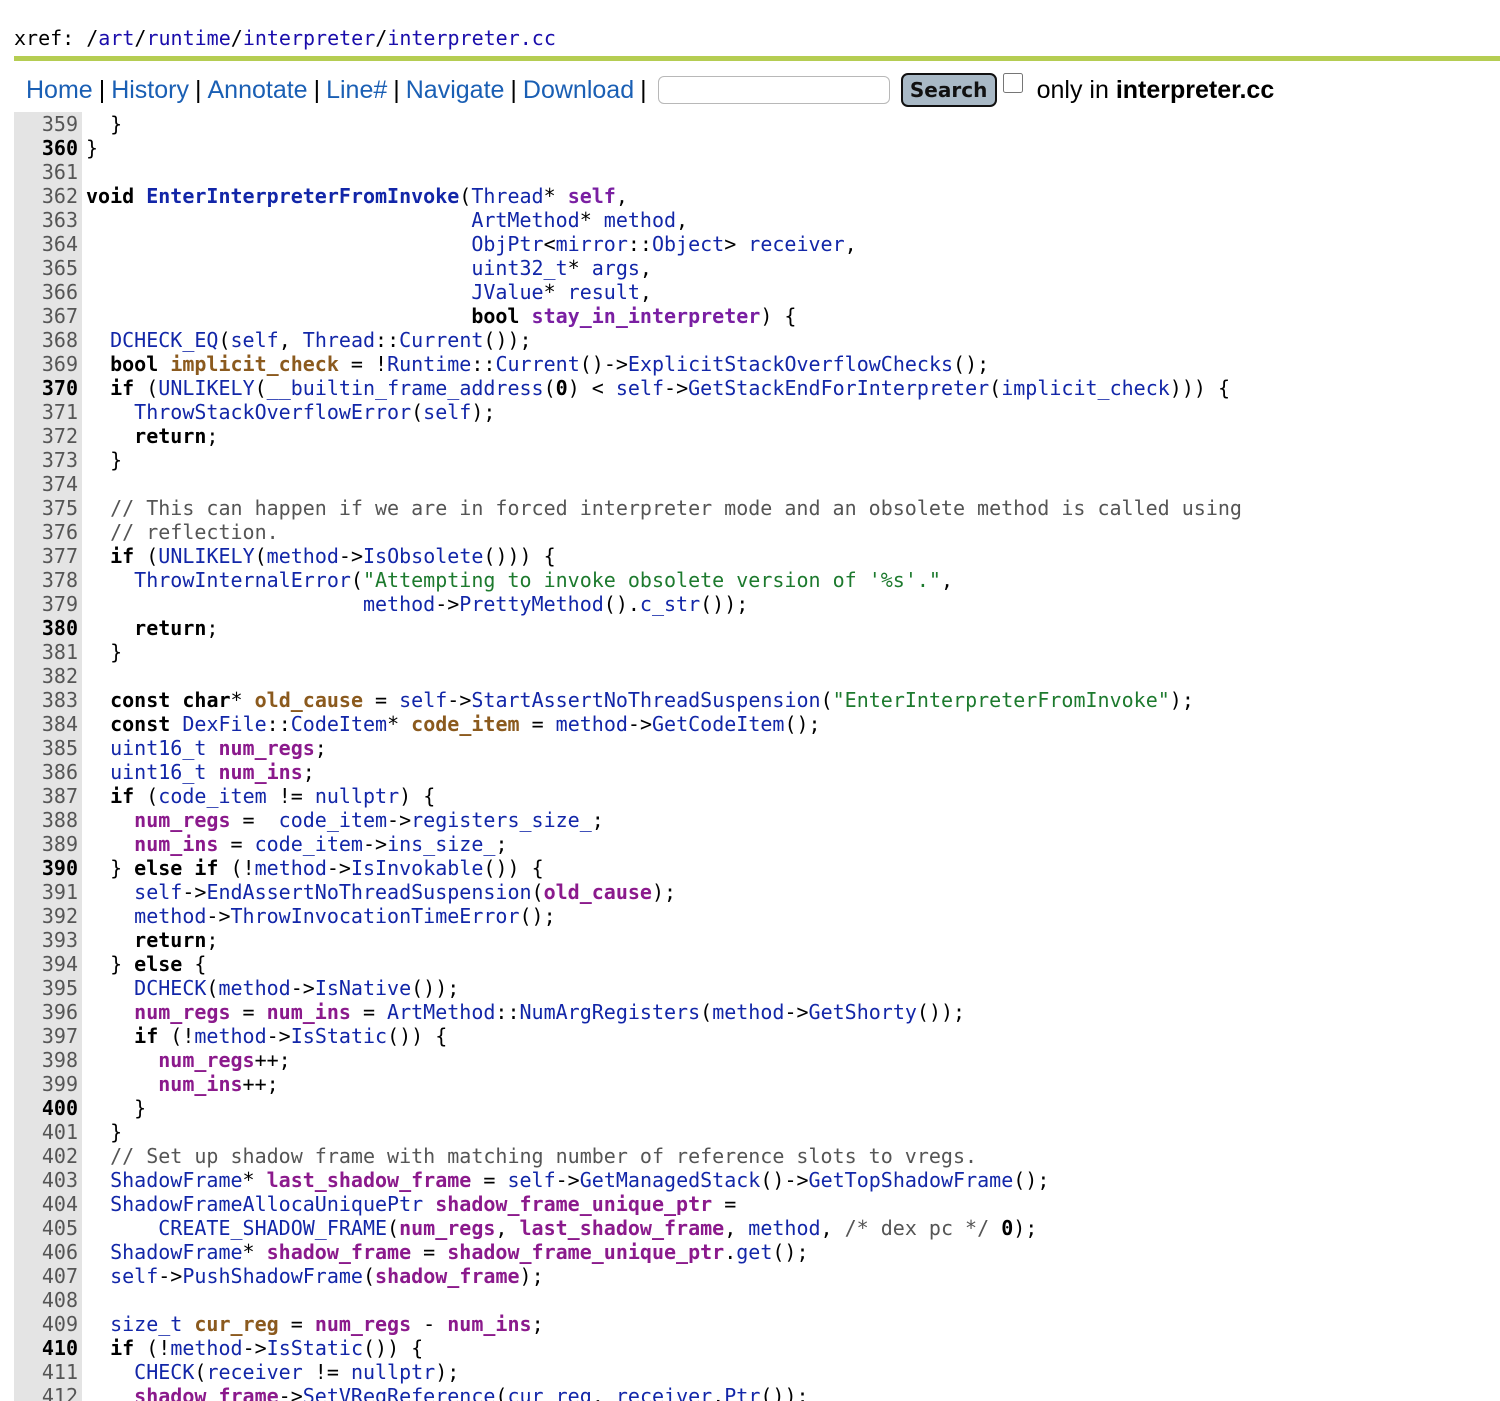  Describe the element at coordinates (224, 1060) in the screenshot. I see `code-text: num_regs++;` at that location.